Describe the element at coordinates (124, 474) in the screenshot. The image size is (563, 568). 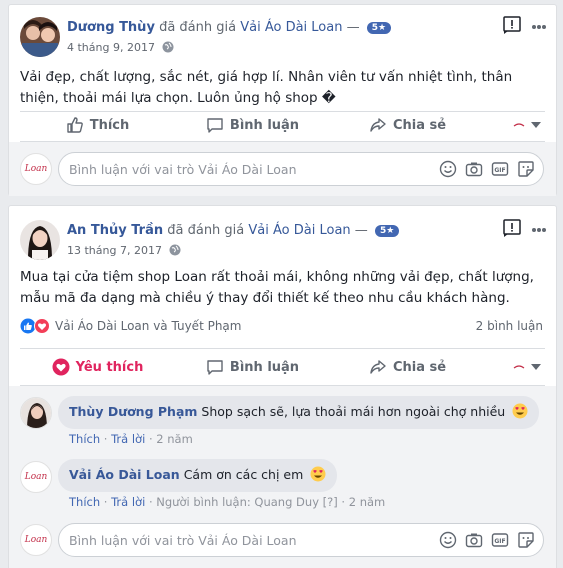
I see `commenter-name: Vải Áo Dài Loan` at that location.